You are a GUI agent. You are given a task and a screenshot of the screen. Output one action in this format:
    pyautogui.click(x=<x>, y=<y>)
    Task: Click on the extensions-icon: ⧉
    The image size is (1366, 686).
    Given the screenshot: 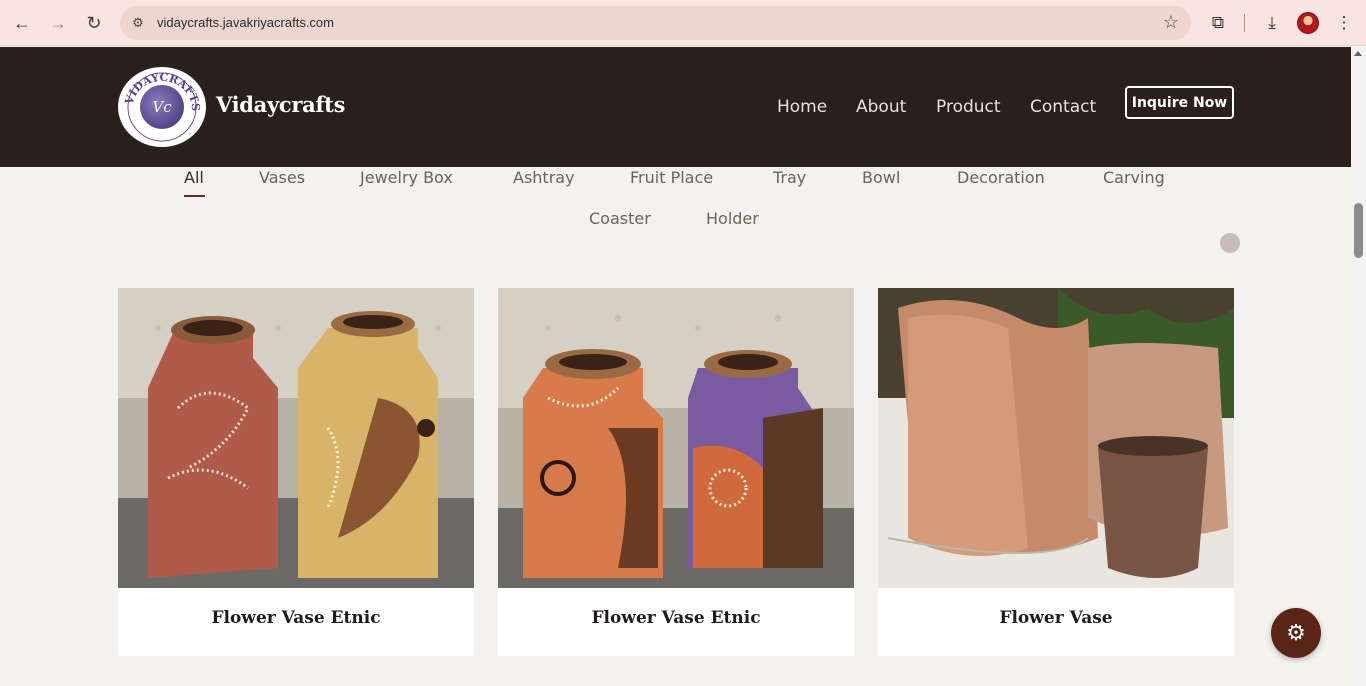 What is the action you would take?
    pyautogui.click(x=1218, y=23)
    